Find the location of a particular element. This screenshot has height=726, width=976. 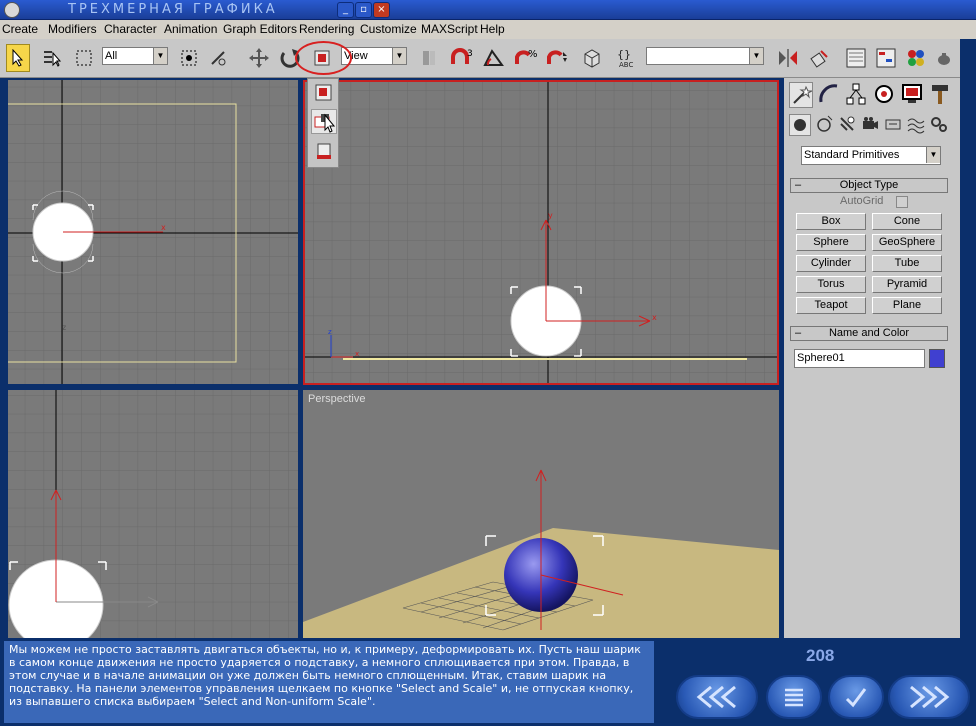

squash-icon is located at coordinates (324, 151).